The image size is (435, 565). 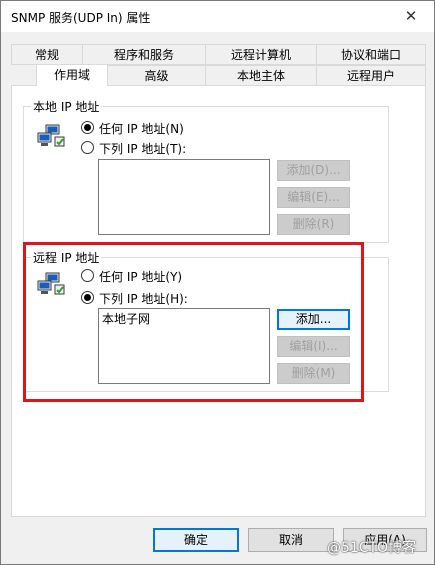 What do you see at coordinates (87, 127) in the screenshot?
I see `local-any-ip-radio` at bounding box center [87, 127].